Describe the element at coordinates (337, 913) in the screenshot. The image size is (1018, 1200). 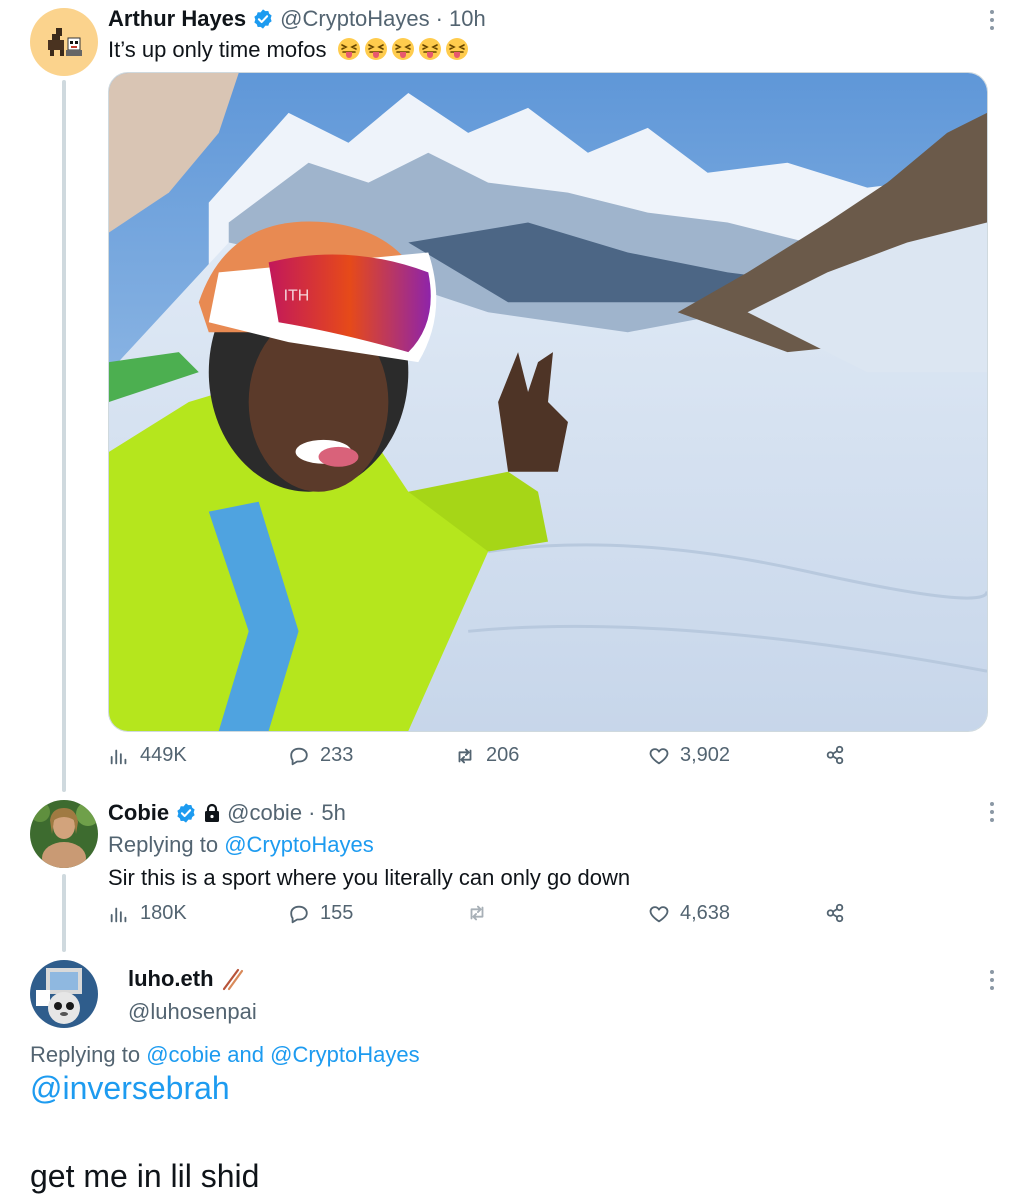
I see `replies-count: 155` at that location.